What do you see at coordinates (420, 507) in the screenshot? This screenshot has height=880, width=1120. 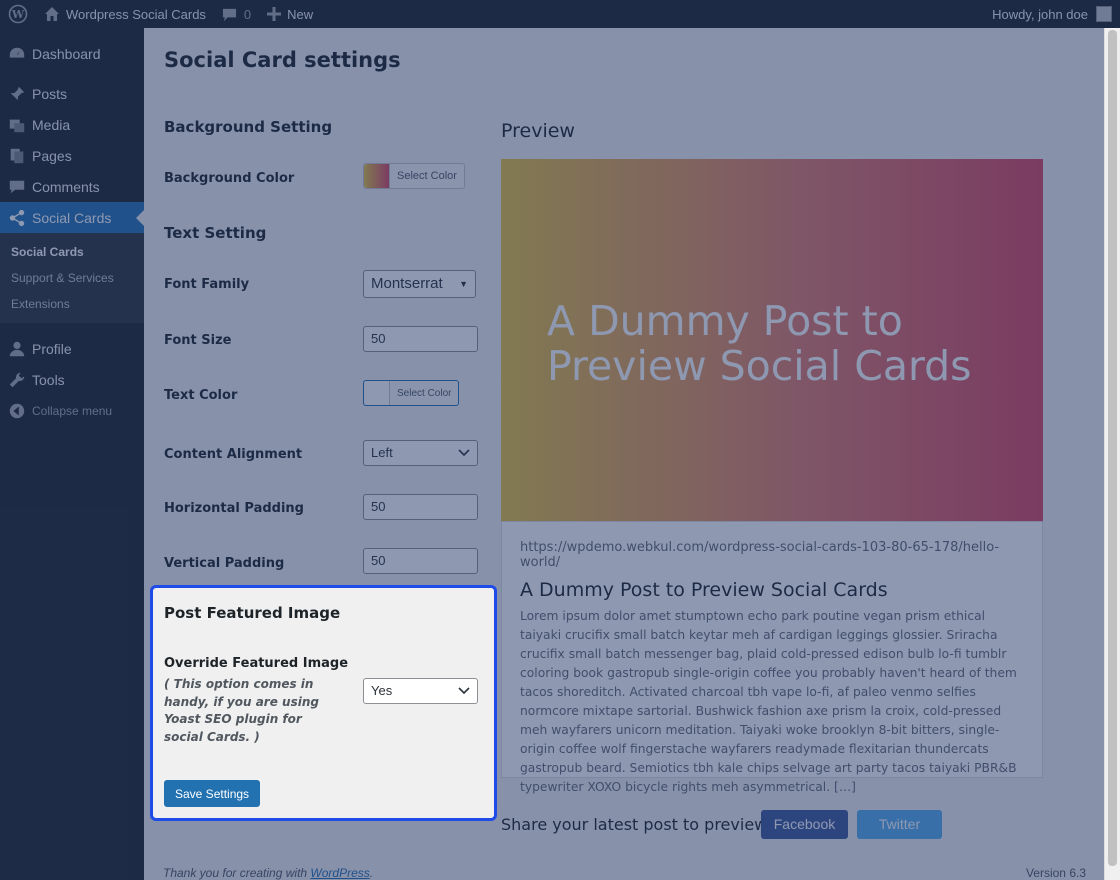 I see `horizontal-padding-input: 50` at bounding box center [420, 507].